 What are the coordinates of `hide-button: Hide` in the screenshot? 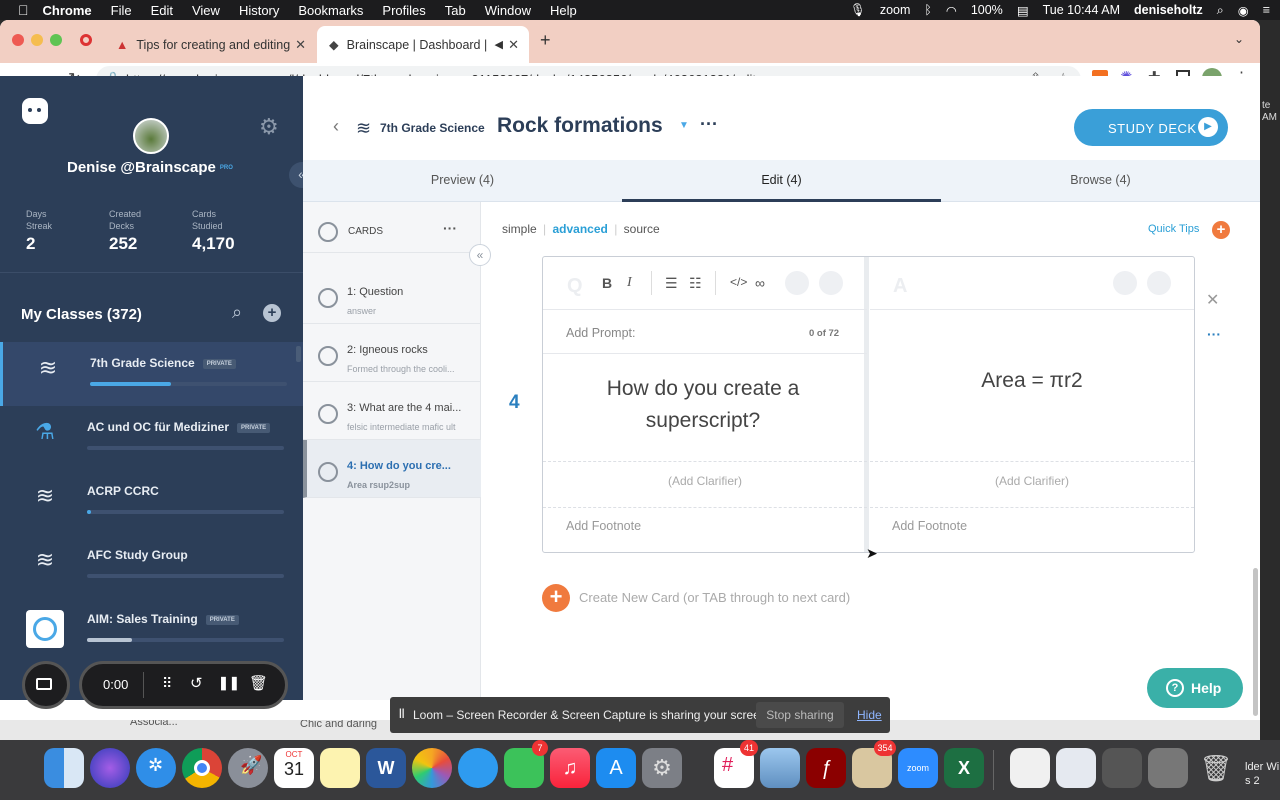 It's located at (869, 715).